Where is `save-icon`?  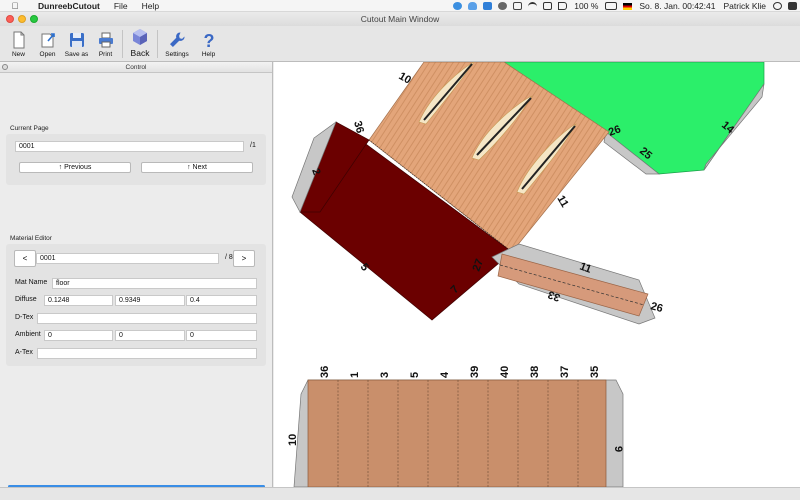 save-icon is located at coordinates (76, 40).